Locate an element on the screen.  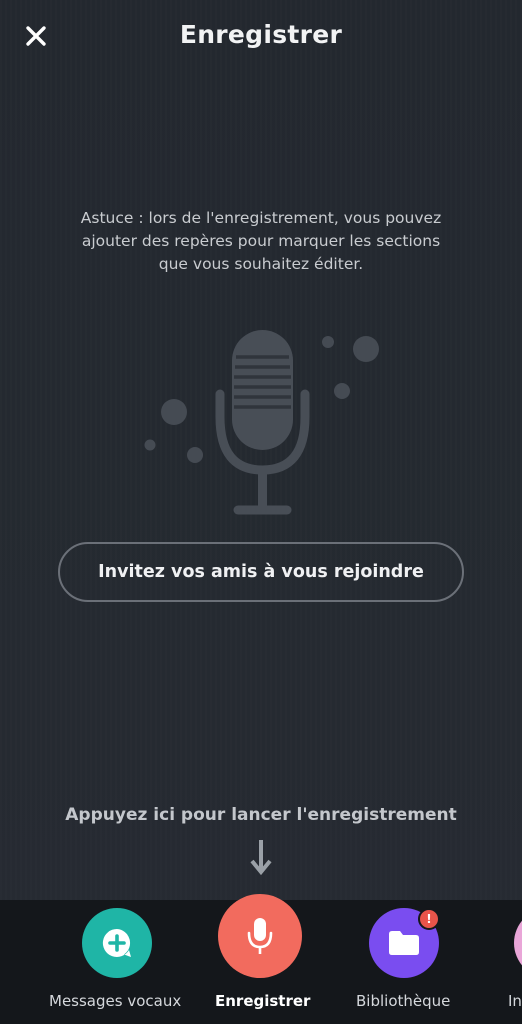
voice-message-plus-icon is located at coordinates (116, 942).